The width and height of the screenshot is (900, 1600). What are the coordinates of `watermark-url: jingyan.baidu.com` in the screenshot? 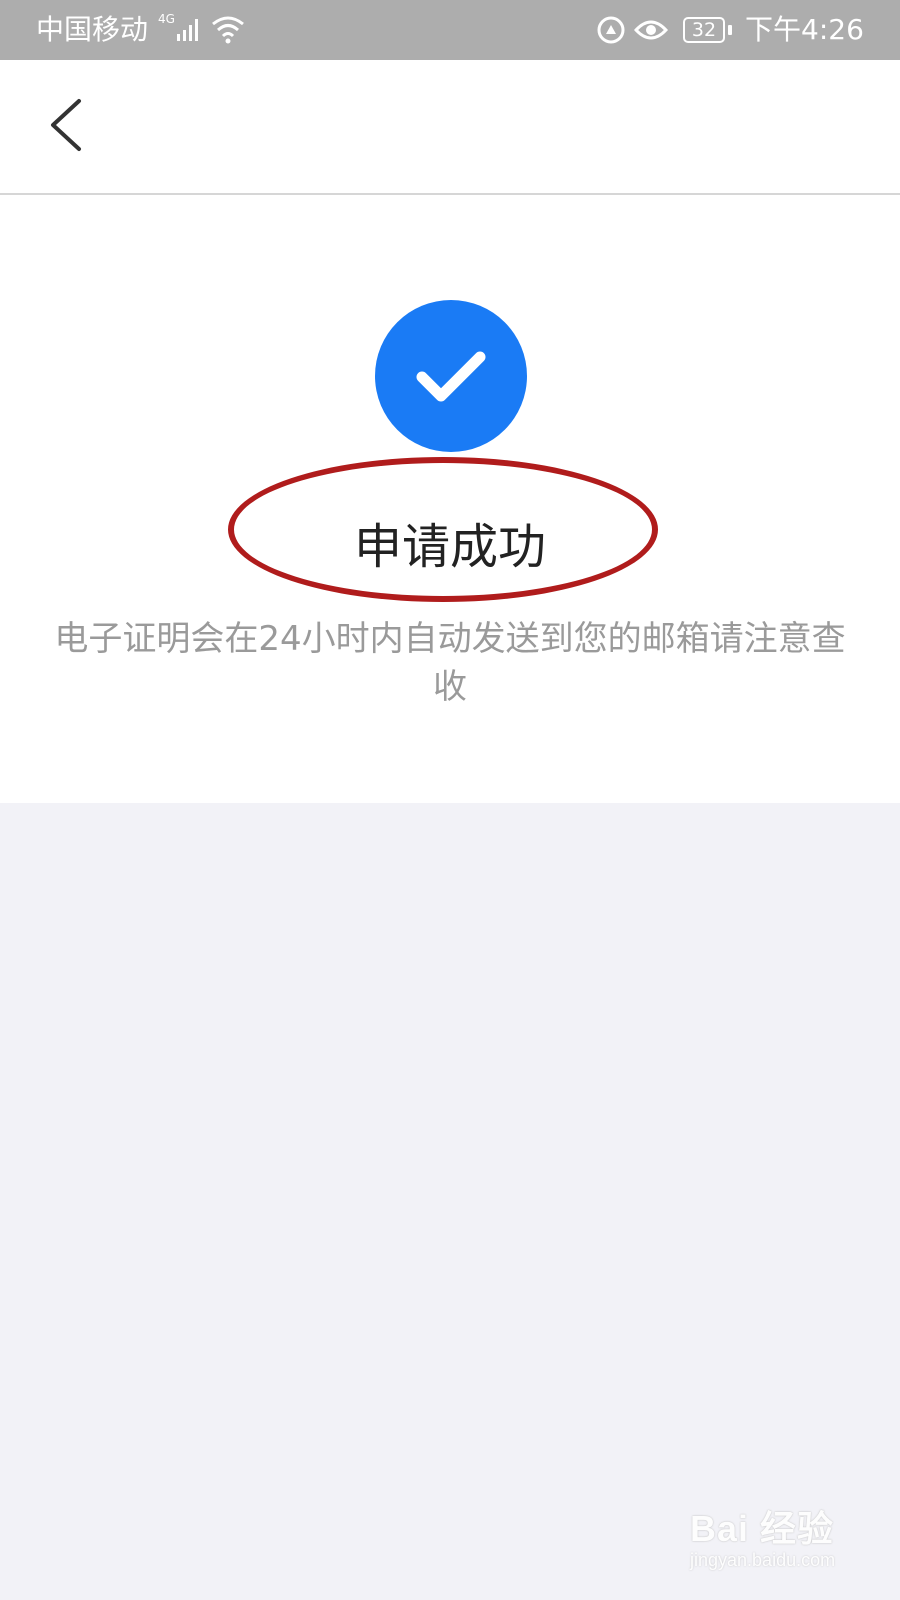 It's located at (763, 1560).